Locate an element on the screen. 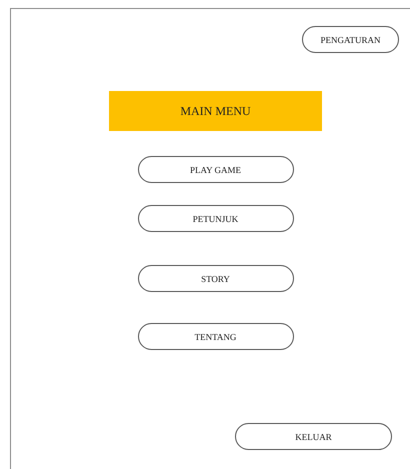 The image size is (410, 469). menu-button: TENTANG is located at coordinates (216, 336).